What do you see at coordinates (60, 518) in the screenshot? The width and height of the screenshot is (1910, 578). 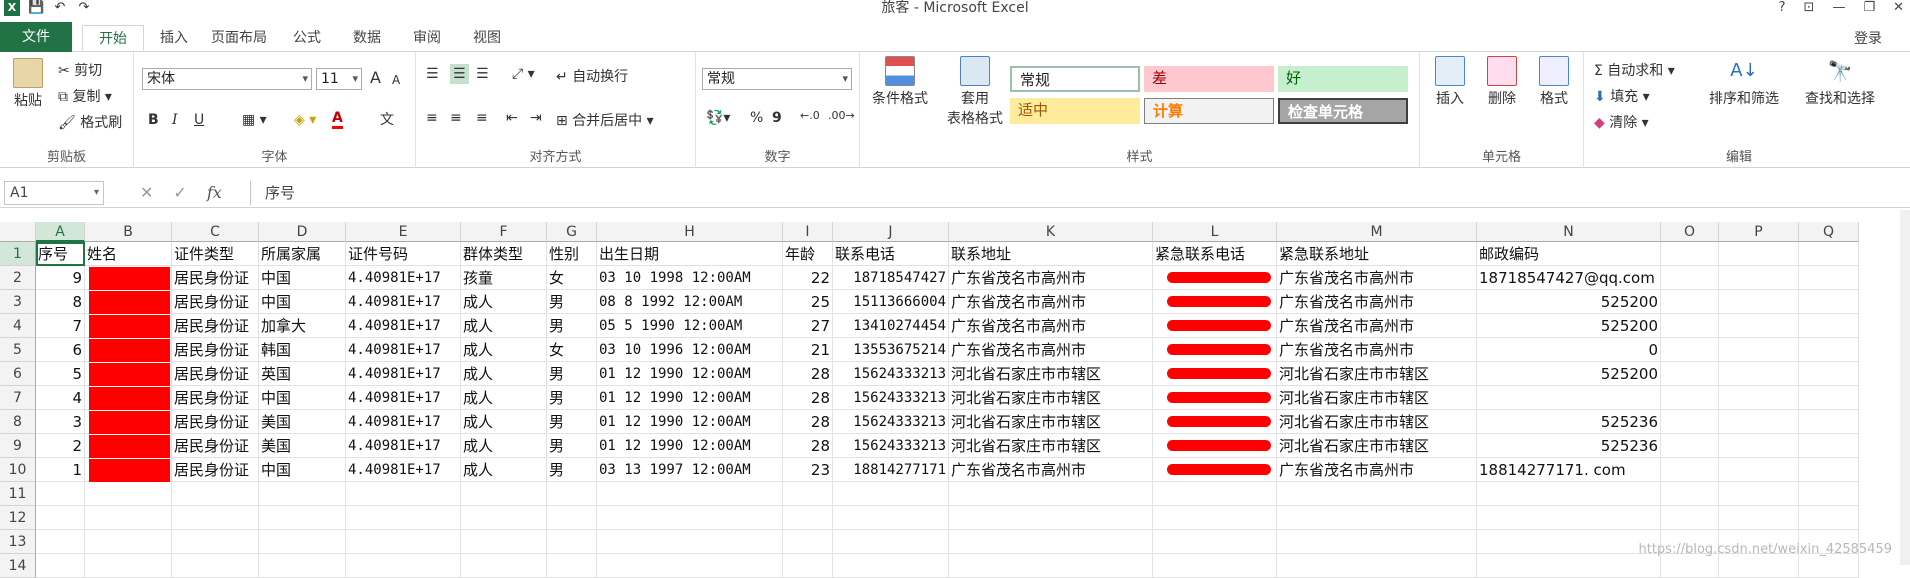 I see `cell-A12` at bounding box center [60, 518].